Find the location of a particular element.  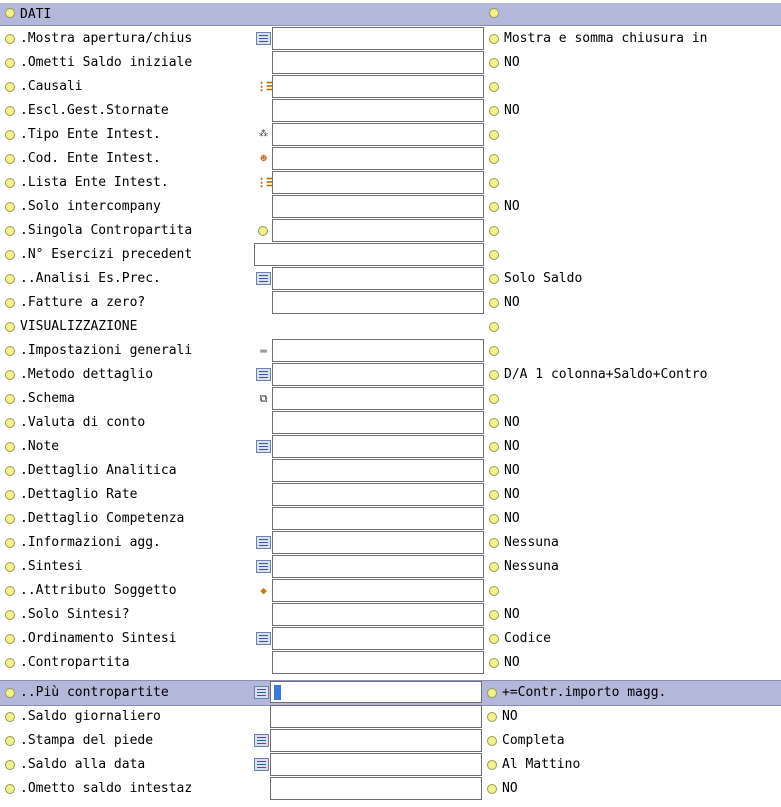

parameter-row: .Dettaglio Rate NO is located at coordinates (390, 495).